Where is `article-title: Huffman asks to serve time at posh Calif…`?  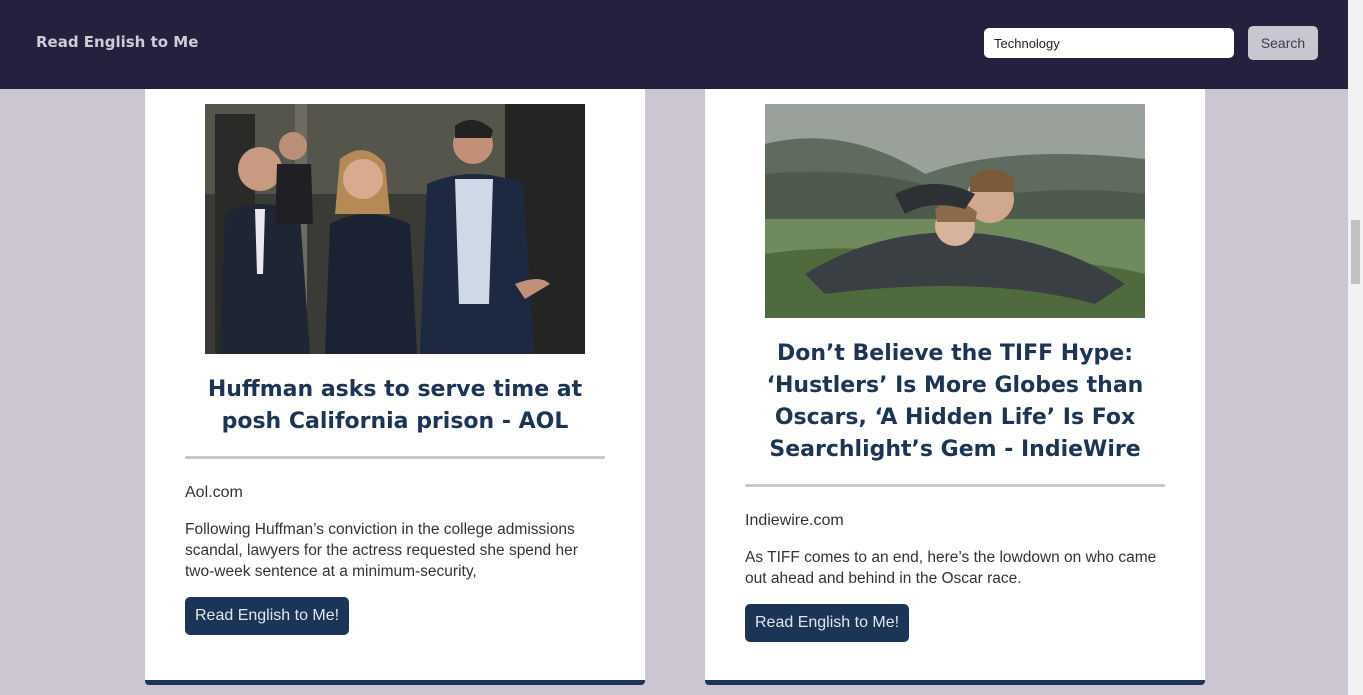
article-title: Huffman asks to serve time at posh Calif… is located at coordinates (395, 406).